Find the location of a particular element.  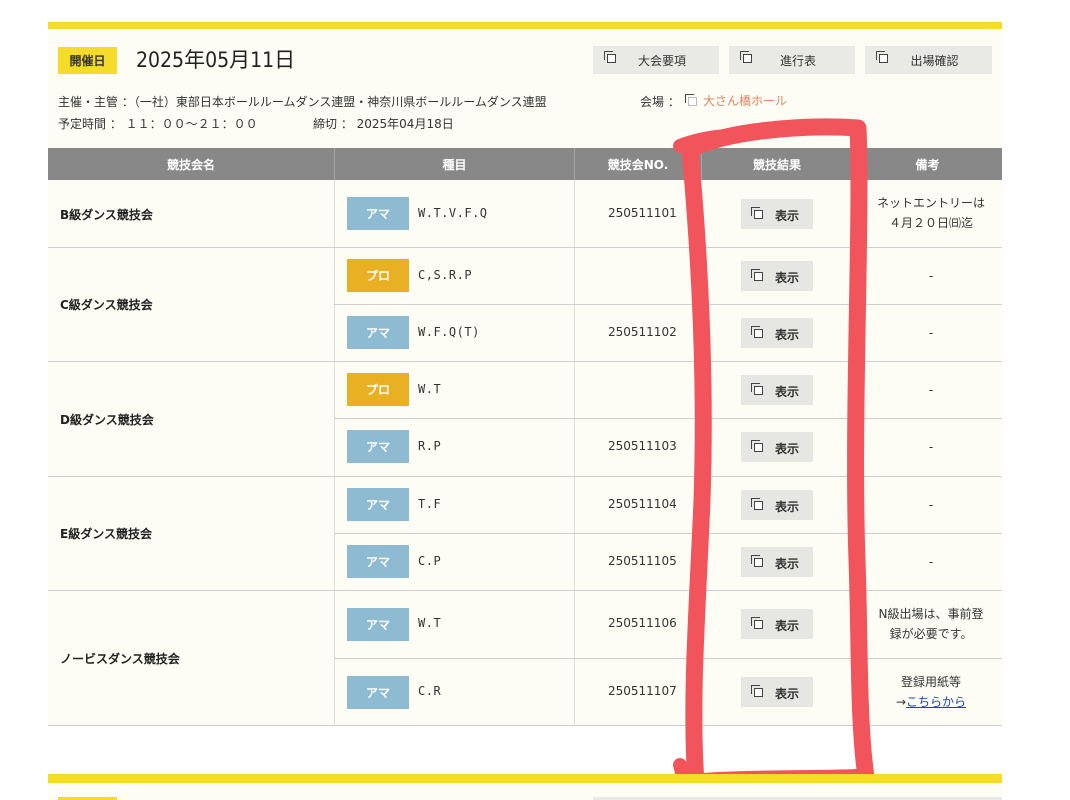

schedule-button: 進行表 is located at coordinates (792, 60).